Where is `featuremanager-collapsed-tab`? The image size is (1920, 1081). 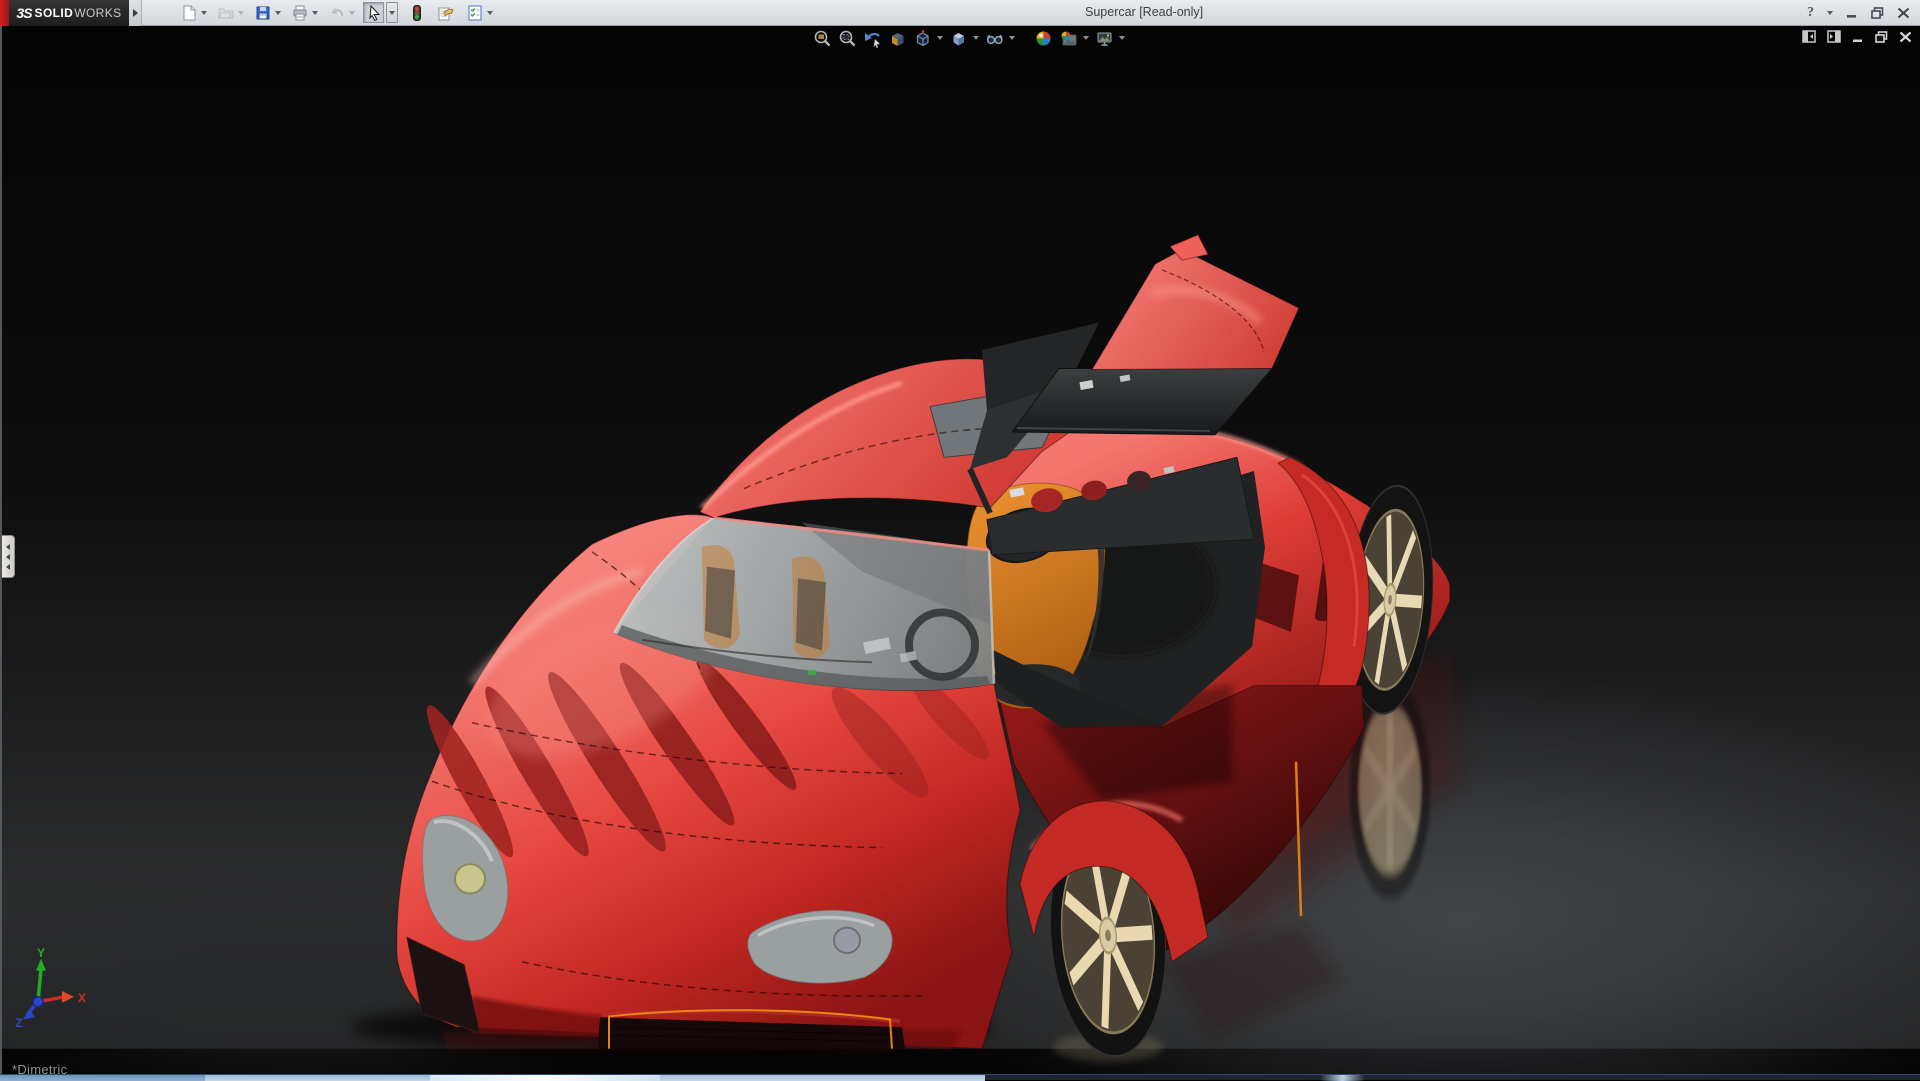 featuremanager-collapsed-tab is located at coordinates (8, 556).